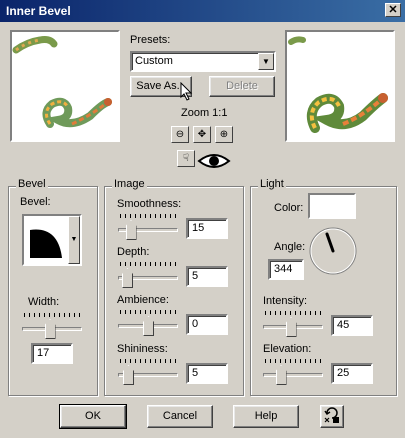 The height and width of the screenshot is (438, 405). Describe the element at coordinates (148, 227) in the screenshot. I see `smoothness-slider` at that location.